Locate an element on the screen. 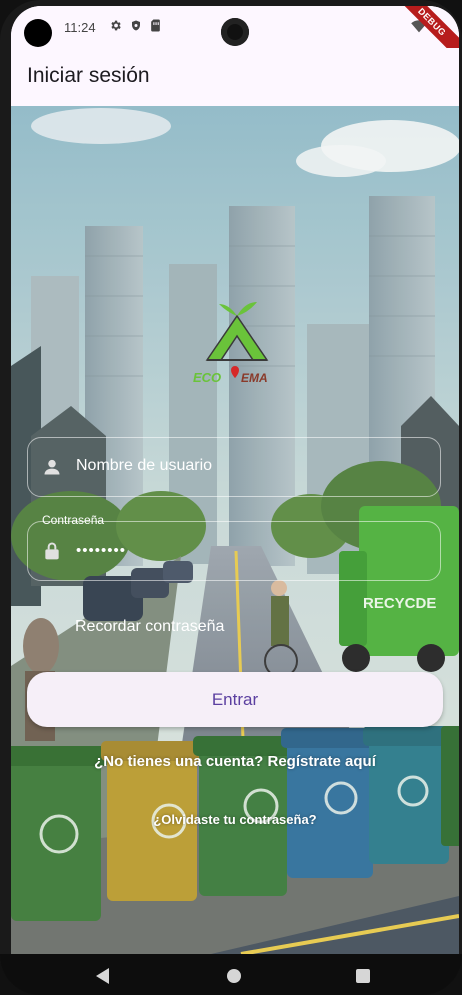 This screenshot has height=995, width=462. username-placeholder: Nombre de usuario is located at coordinates (144, 465).